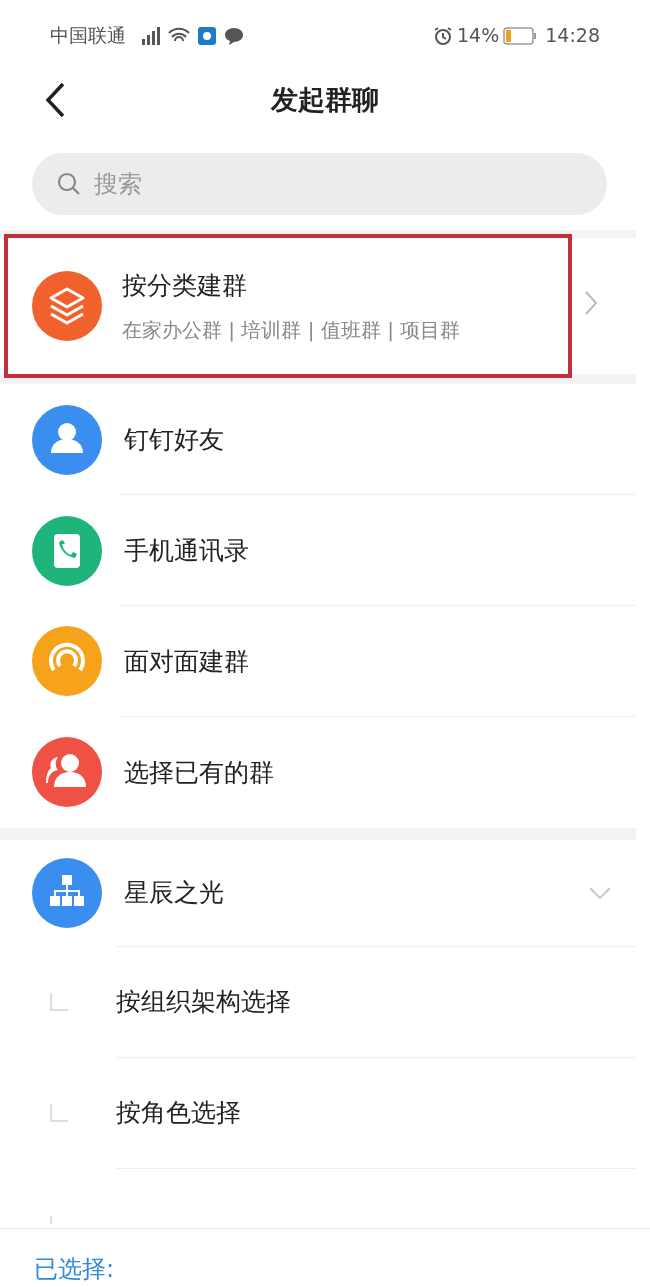 The image size is (650, 1287). What do you see at coordinates (88, 36) in the screenshot?
I see `carrier-name: 中国联通` at bounding box center [88, 36].